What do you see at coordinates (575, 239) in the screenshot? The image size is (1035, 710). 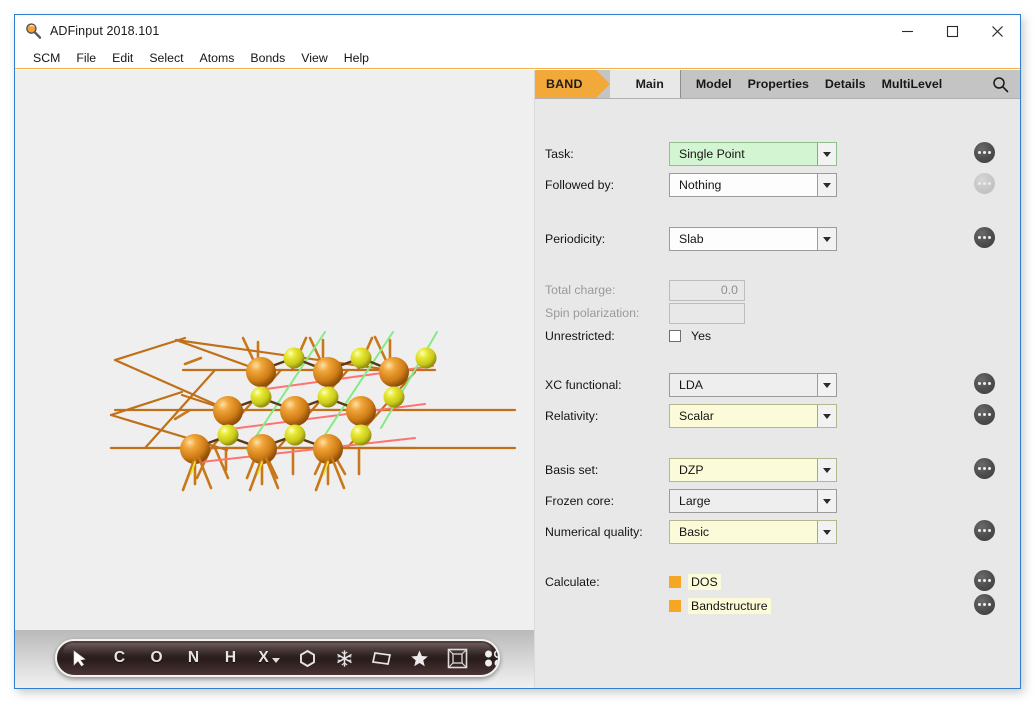 I see `label-periodicity: Periodicity:` at bounding box center [575, 239].